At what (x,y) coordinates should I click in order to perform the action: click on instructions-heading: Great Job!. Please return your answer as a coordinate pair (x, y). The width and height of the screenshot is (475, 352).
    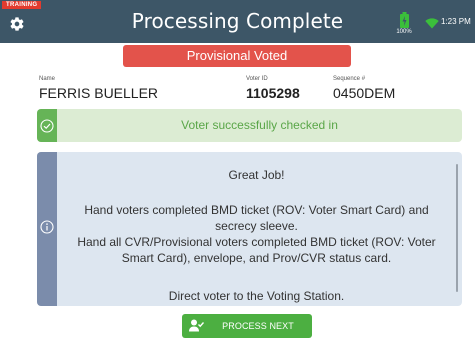
    Looking at the image, I should click on (256, 175).